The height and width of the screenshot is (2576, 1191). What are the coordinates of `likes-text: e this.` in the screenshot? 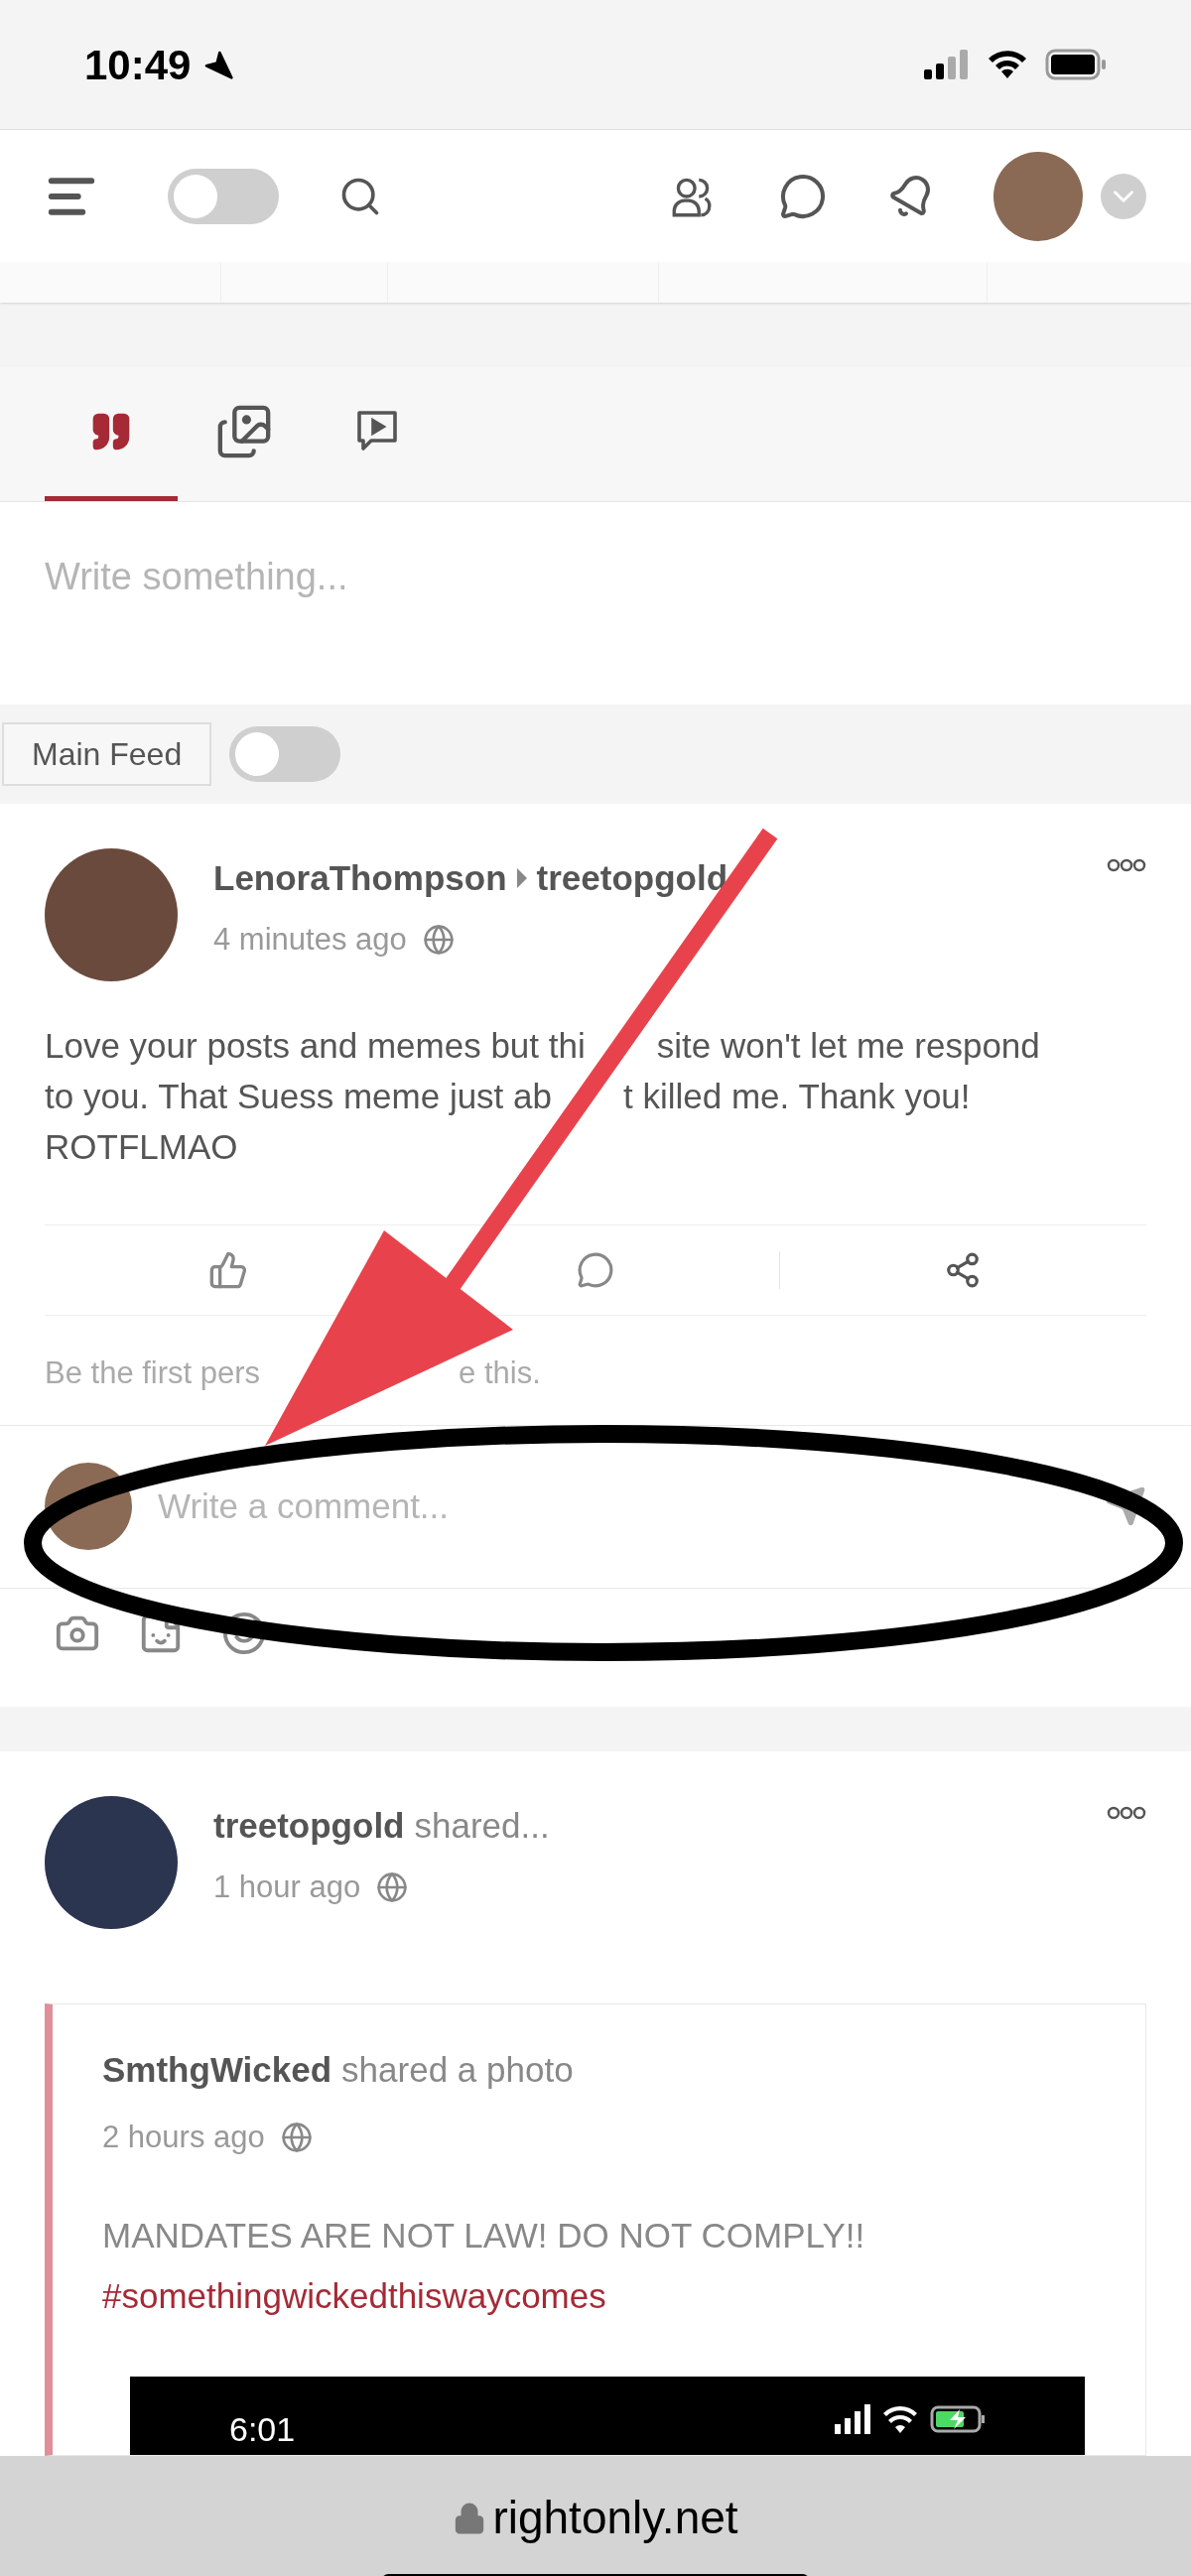 It's located at (500, 1373).